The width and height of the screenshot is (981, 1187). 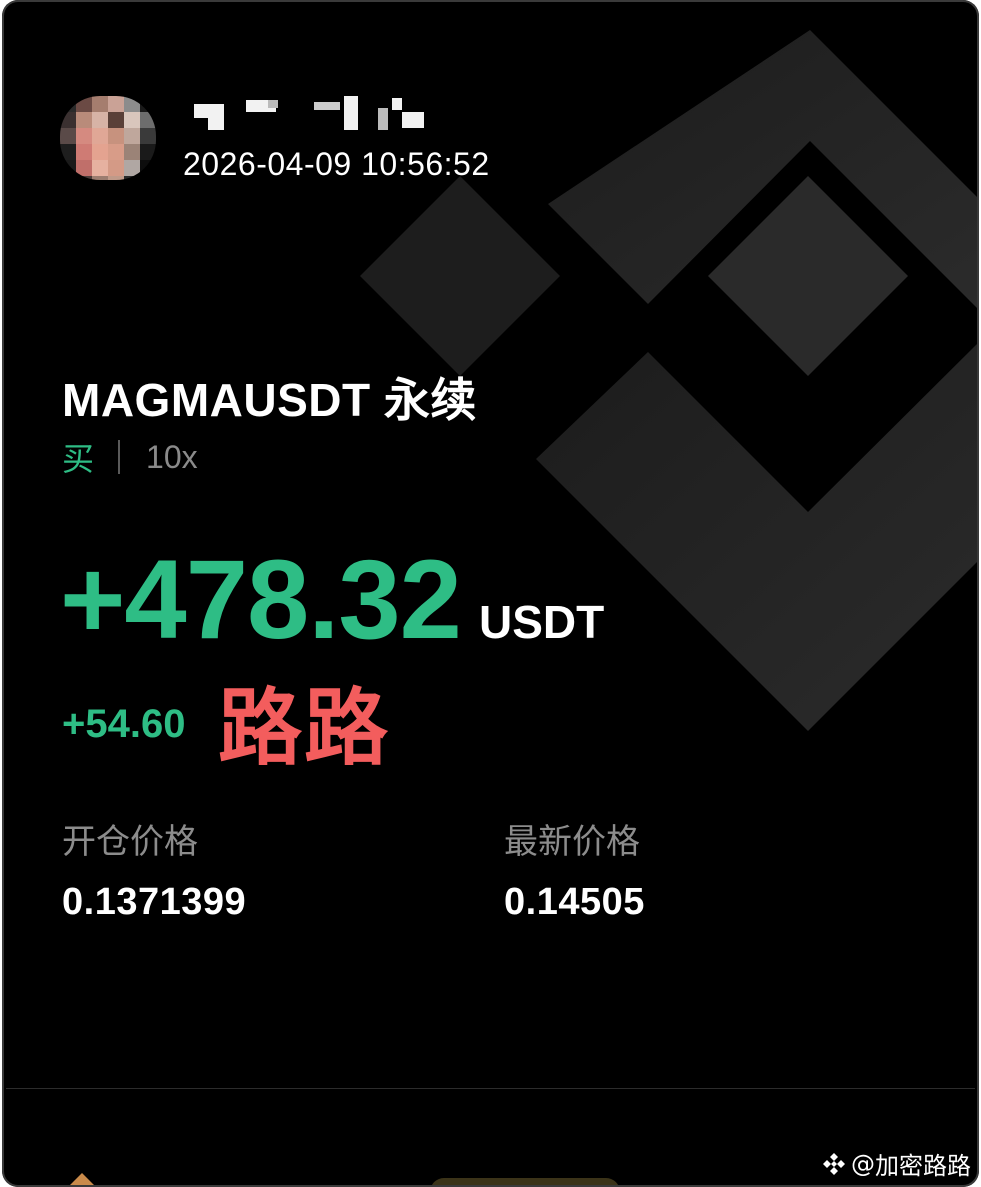 What do you see at coordinates (154, 869) in the screenshot?
I see `entry-price: 开仓价格 0.1371399` at bounding box center [154, 869].